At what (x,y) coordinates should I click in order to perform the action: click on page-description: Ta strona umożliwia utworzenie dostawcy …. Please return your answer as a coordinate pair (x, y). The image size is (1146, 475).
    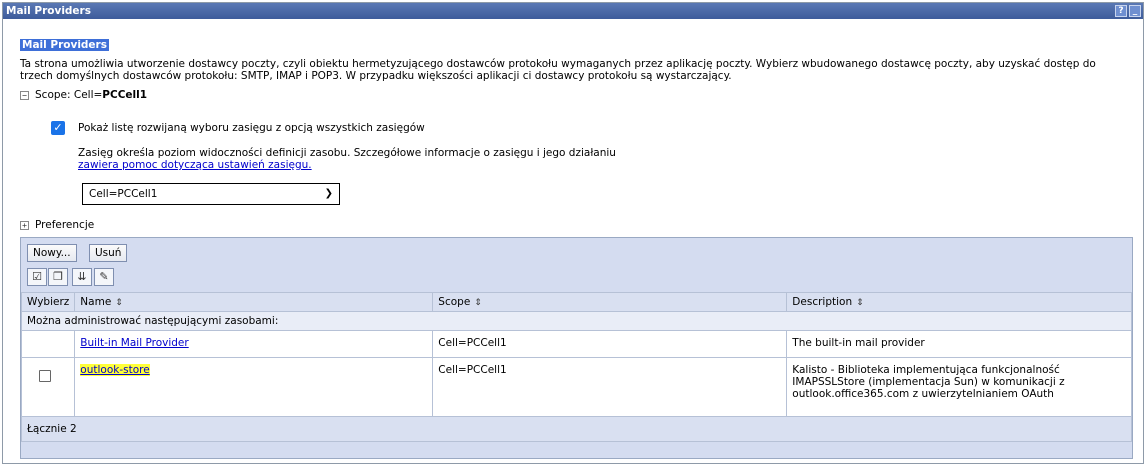
    Looking at the image, I should click on (558, 70).